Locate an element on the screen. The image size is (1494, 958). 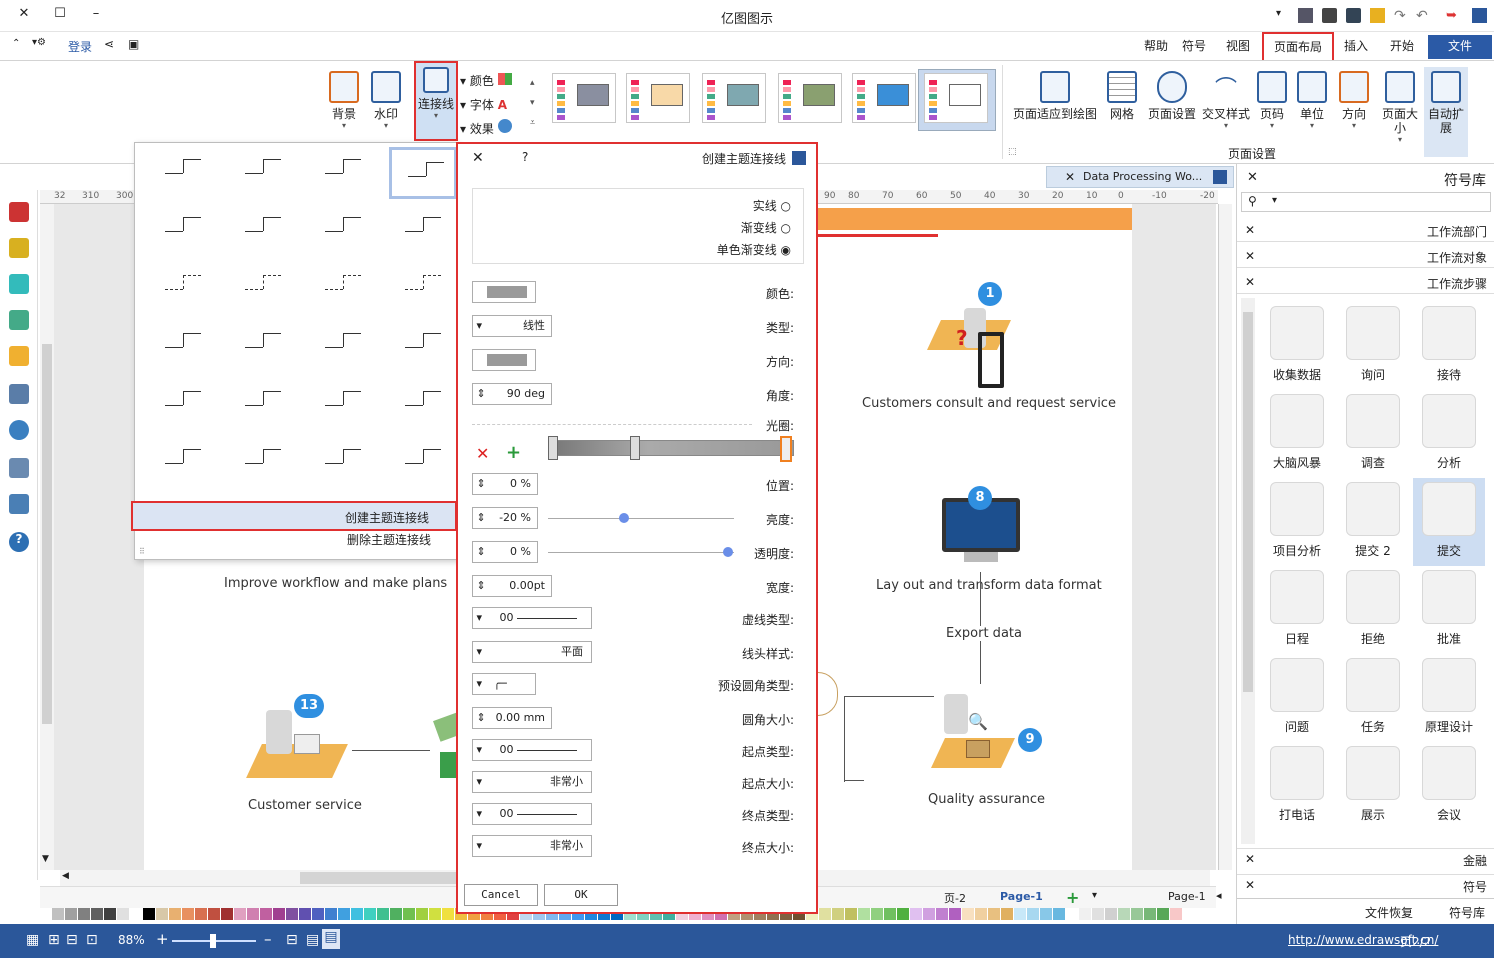
share-icon: ⋖ is located at coordinates (109, 44).